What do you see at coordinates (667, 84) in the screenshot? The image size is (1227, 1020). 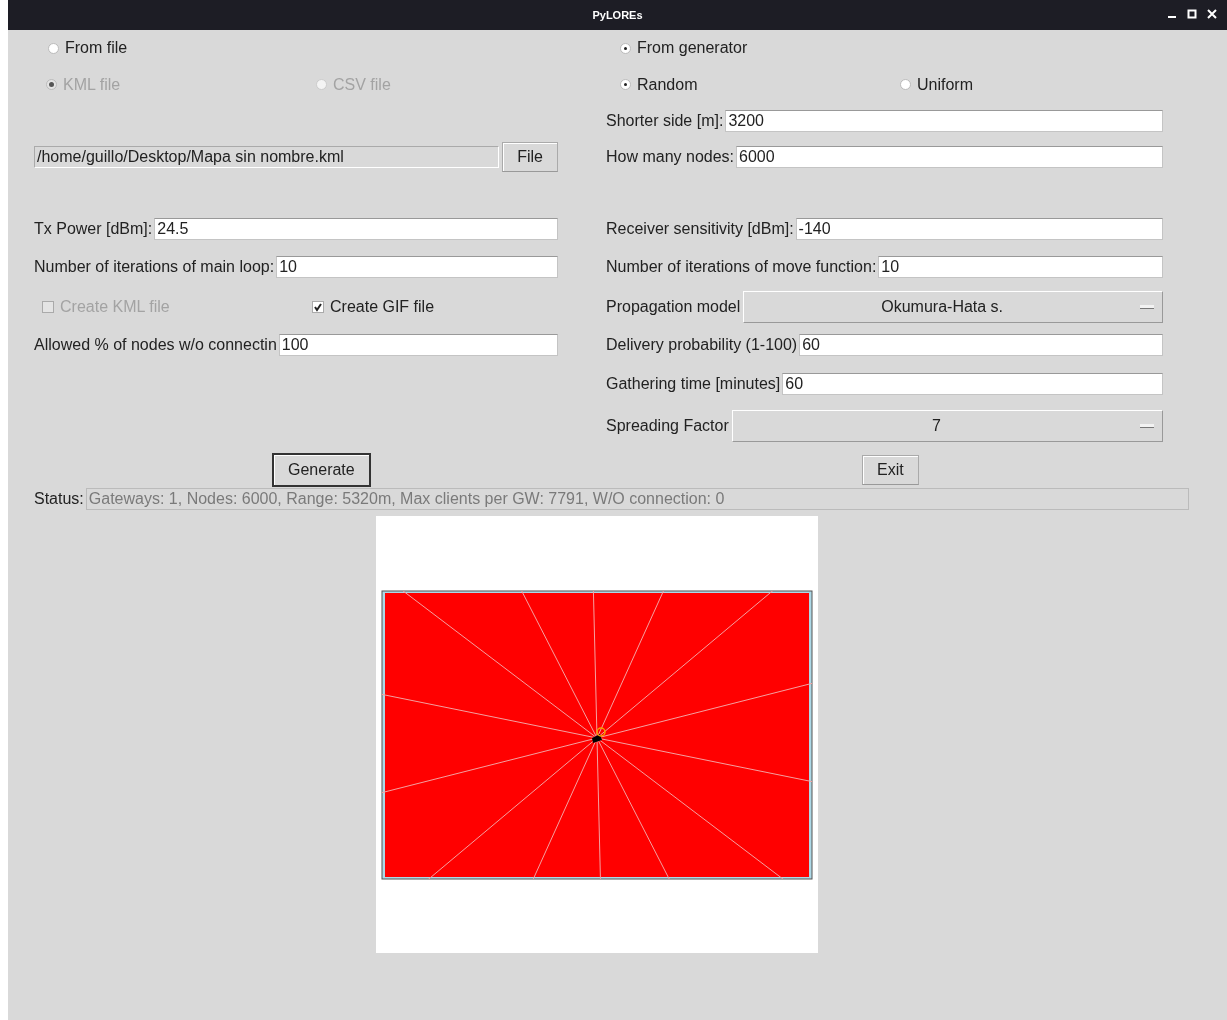 I see `radio-label: Random` at bounding box center [667, 84].